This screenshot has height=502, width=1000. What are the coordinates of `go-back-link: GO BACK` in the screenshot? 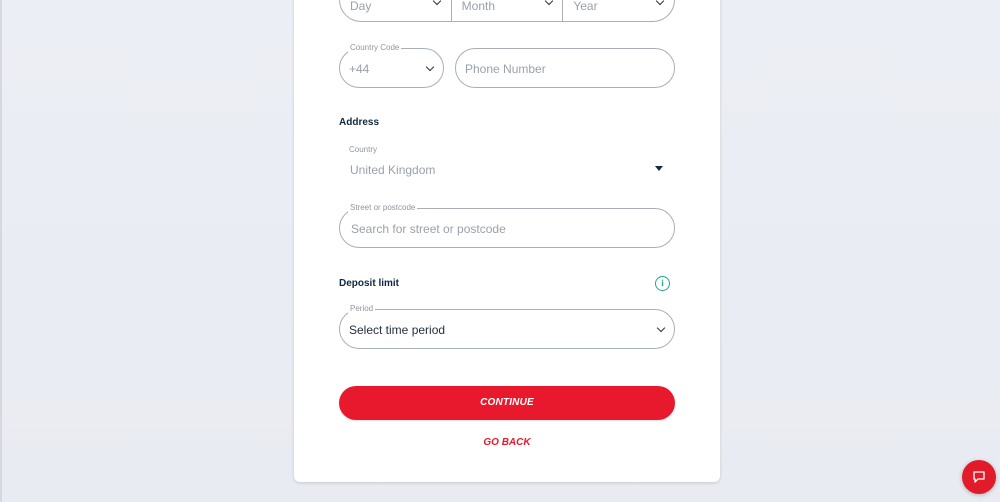 It's located at (507, 443).